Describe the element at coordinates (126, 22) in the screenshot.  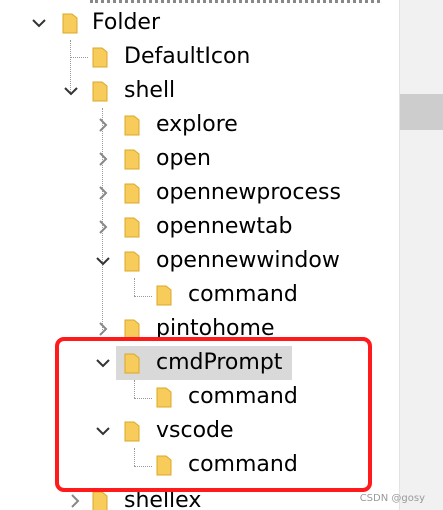
I see `tree-item-label: Folder` at that location.